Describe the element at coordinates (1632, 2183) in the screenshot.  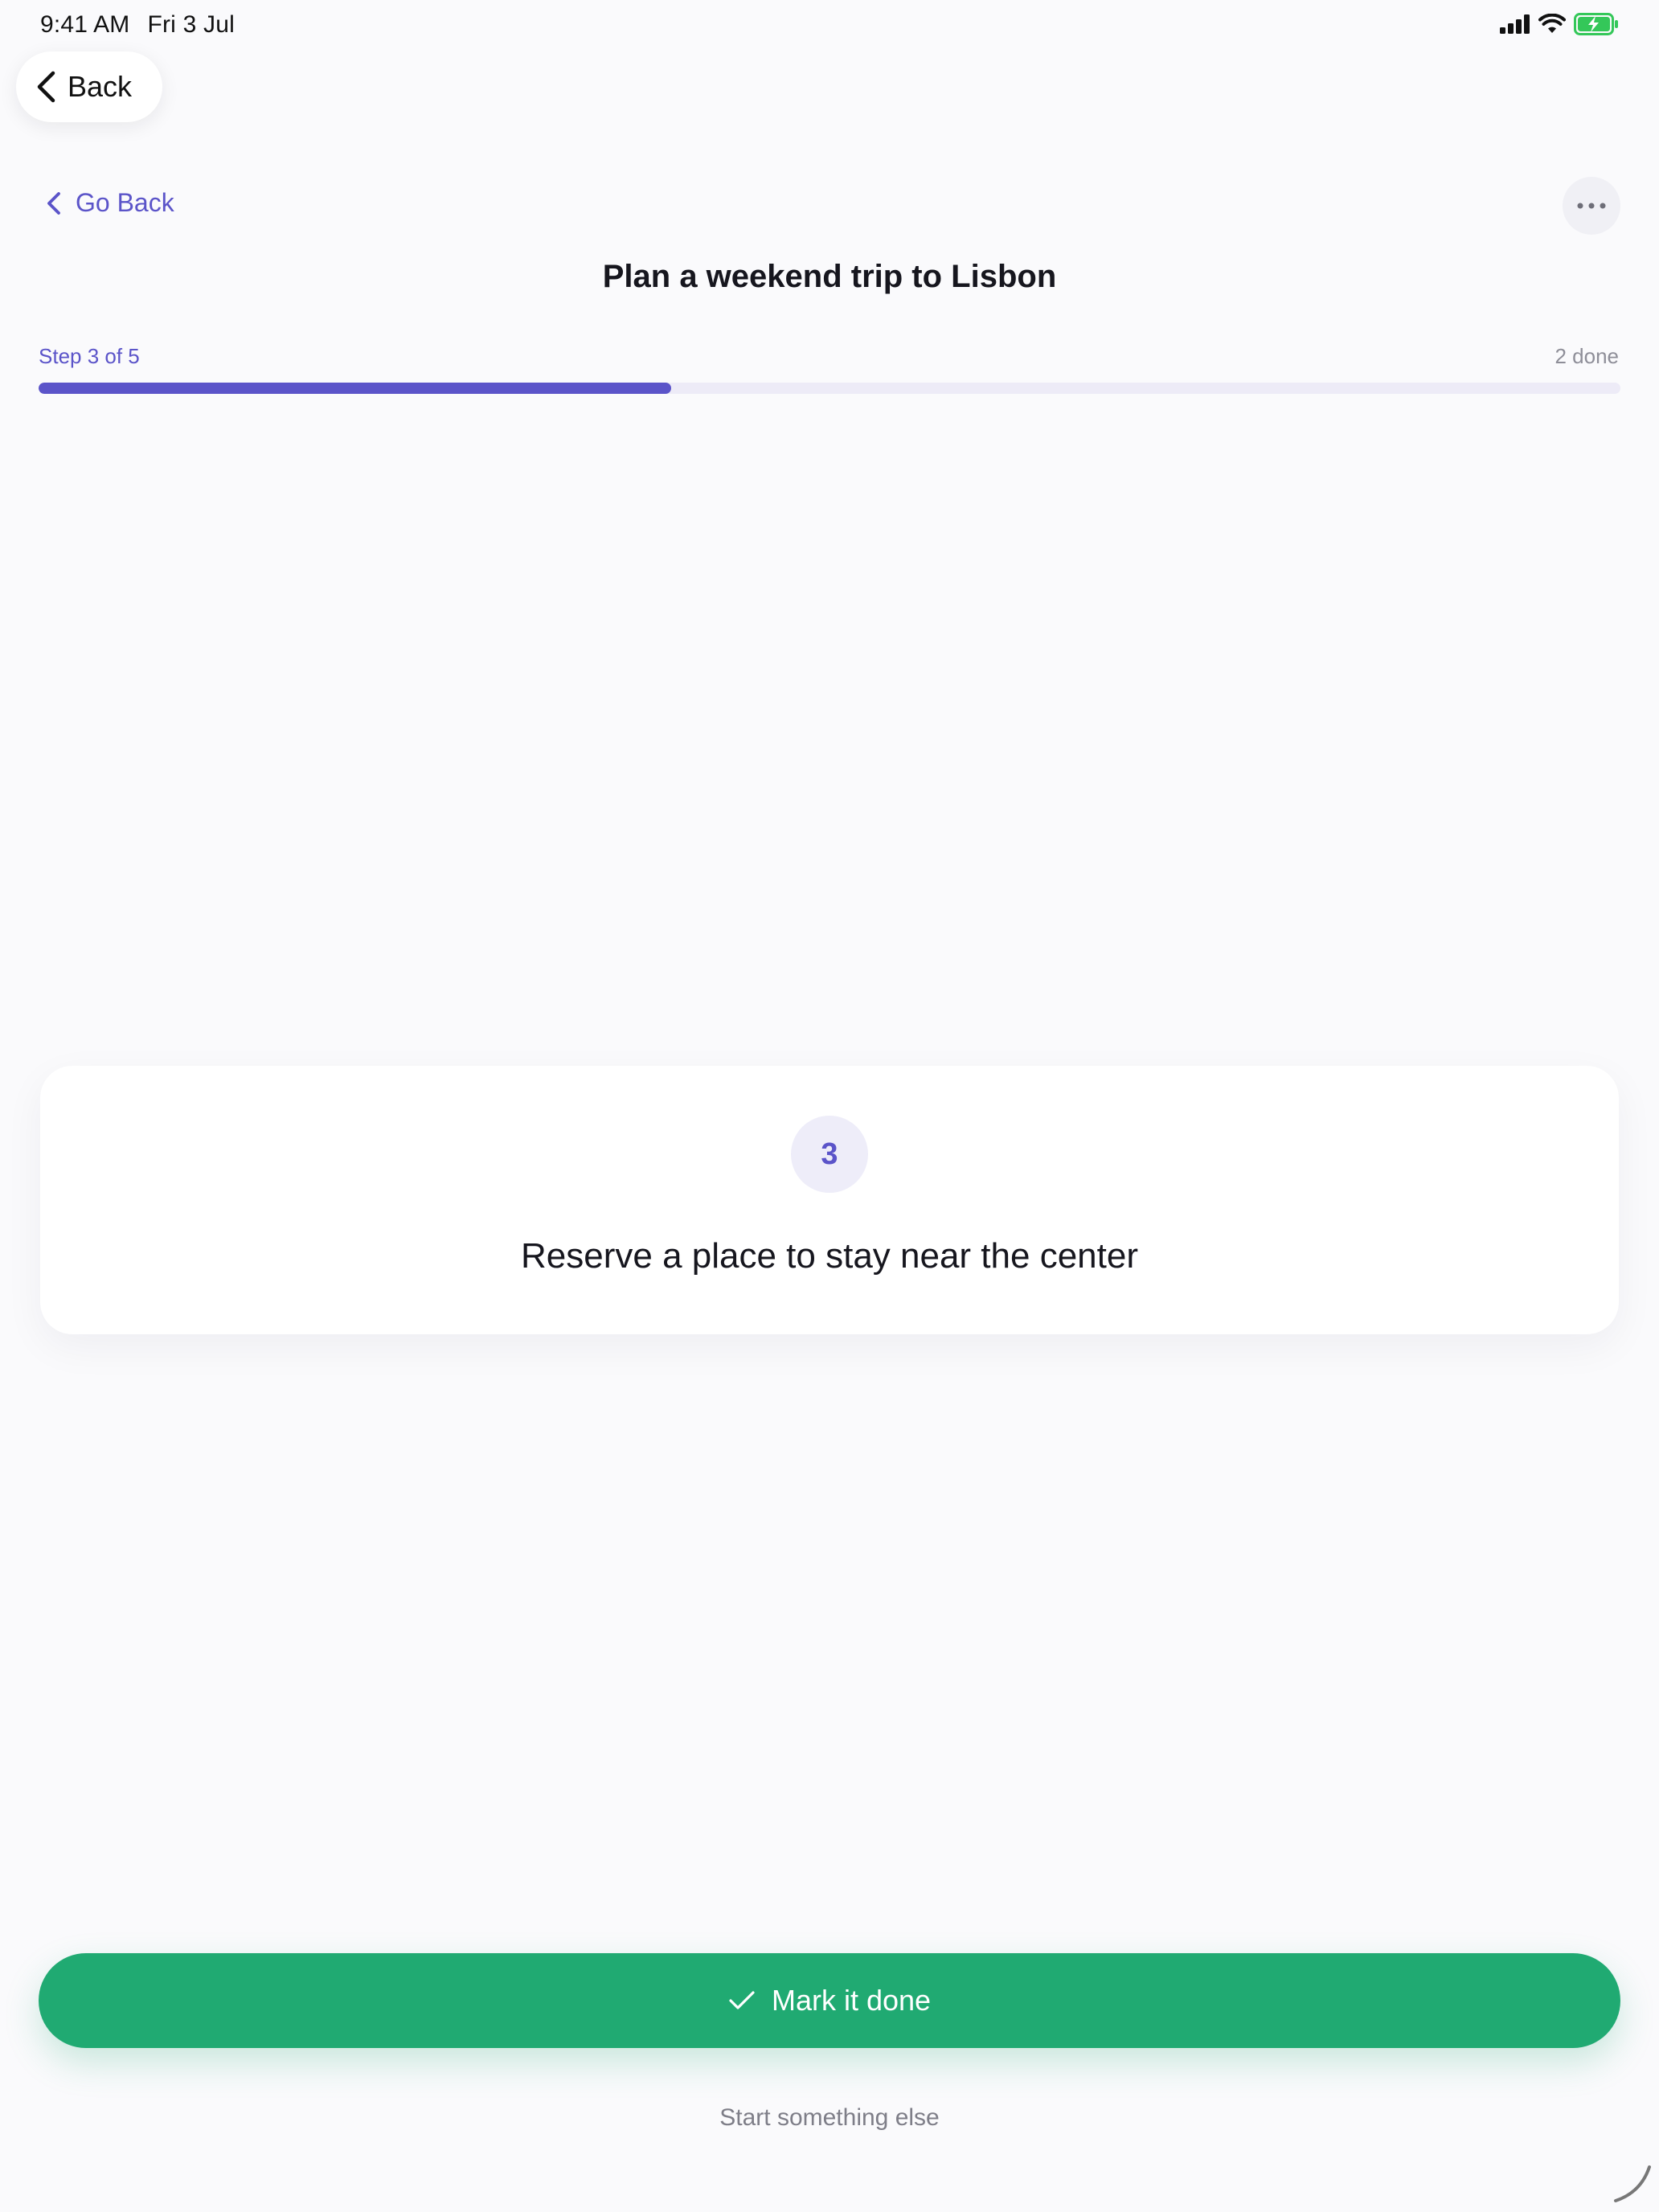
I see `pencil-stroke-icon` at that location.